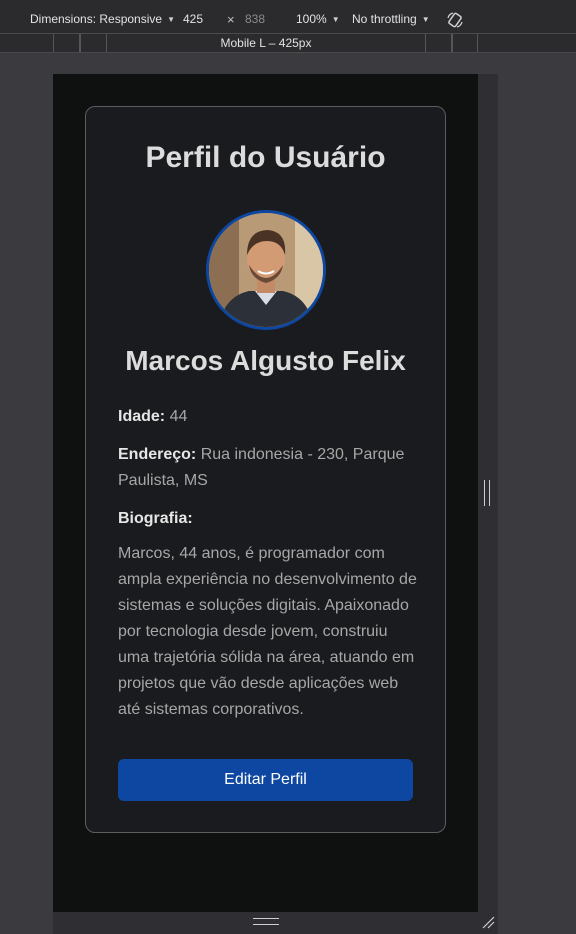 Image resolution: width=576 pixels, height=934 pixels. I want to click on throttling-label: No throttling, so click(384, 19).